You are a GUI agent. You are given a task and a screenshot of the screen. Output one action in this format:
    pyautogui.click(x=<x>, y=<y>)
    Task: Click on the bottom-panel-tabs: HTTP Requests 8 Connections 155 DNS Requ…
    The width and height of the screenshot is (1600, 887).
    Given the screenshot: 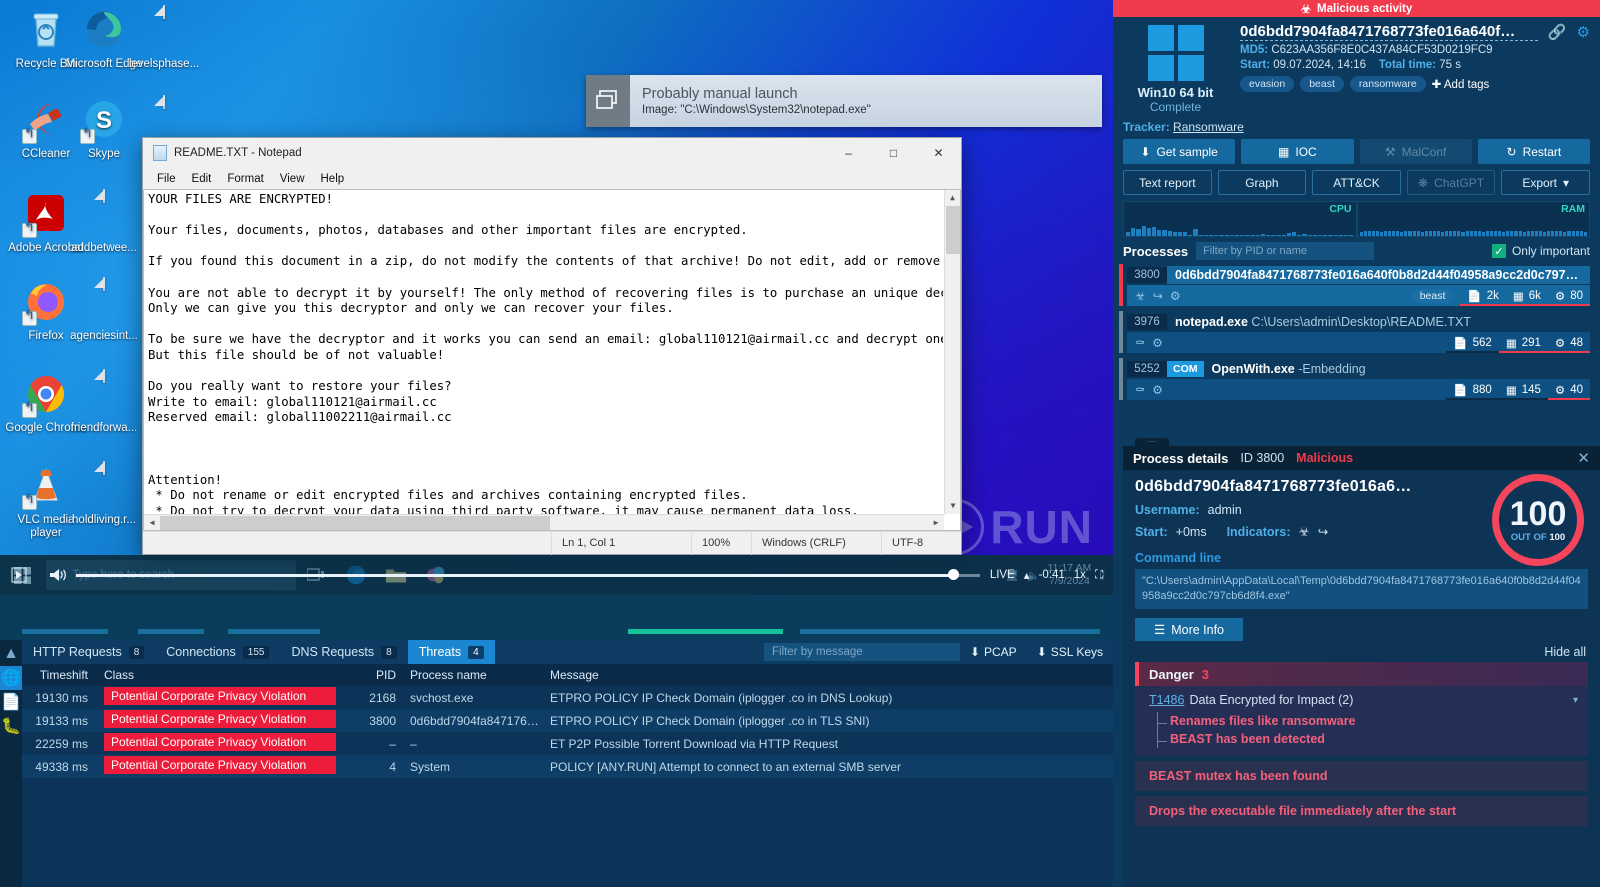 What is the action you would take?
    pyautogui.click(x=567, y=652)
    